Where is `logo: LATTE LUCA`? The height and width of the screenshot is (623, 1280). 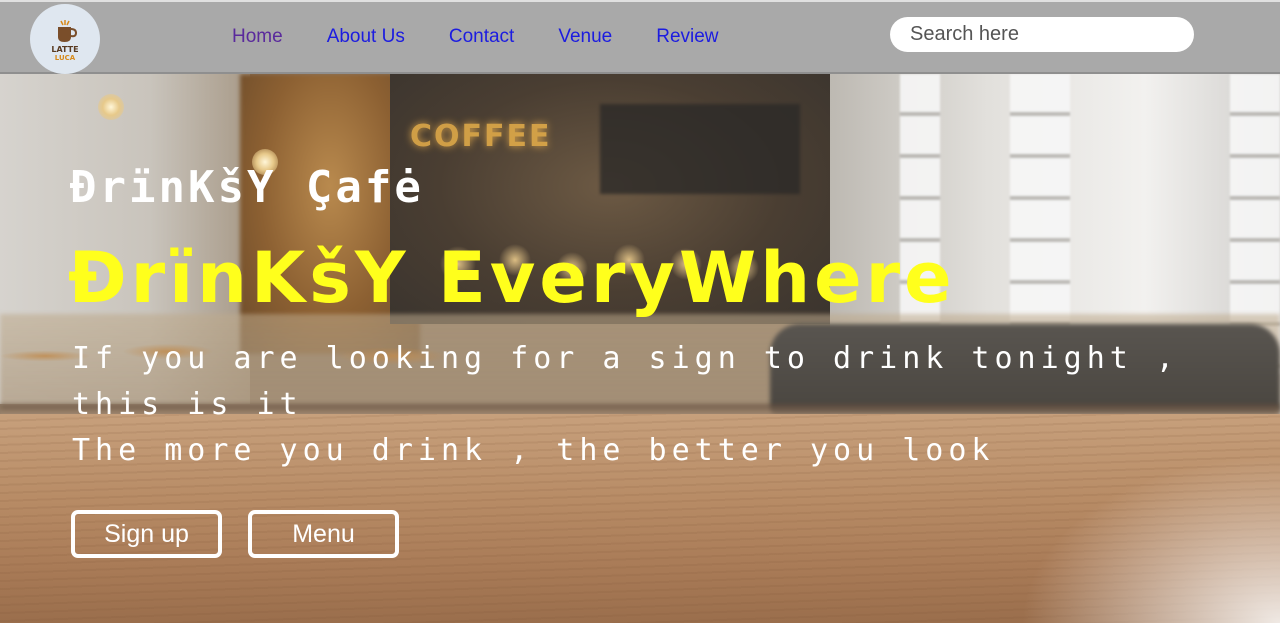
logo: LATTE LUCA is located at coordinates (65, 39).